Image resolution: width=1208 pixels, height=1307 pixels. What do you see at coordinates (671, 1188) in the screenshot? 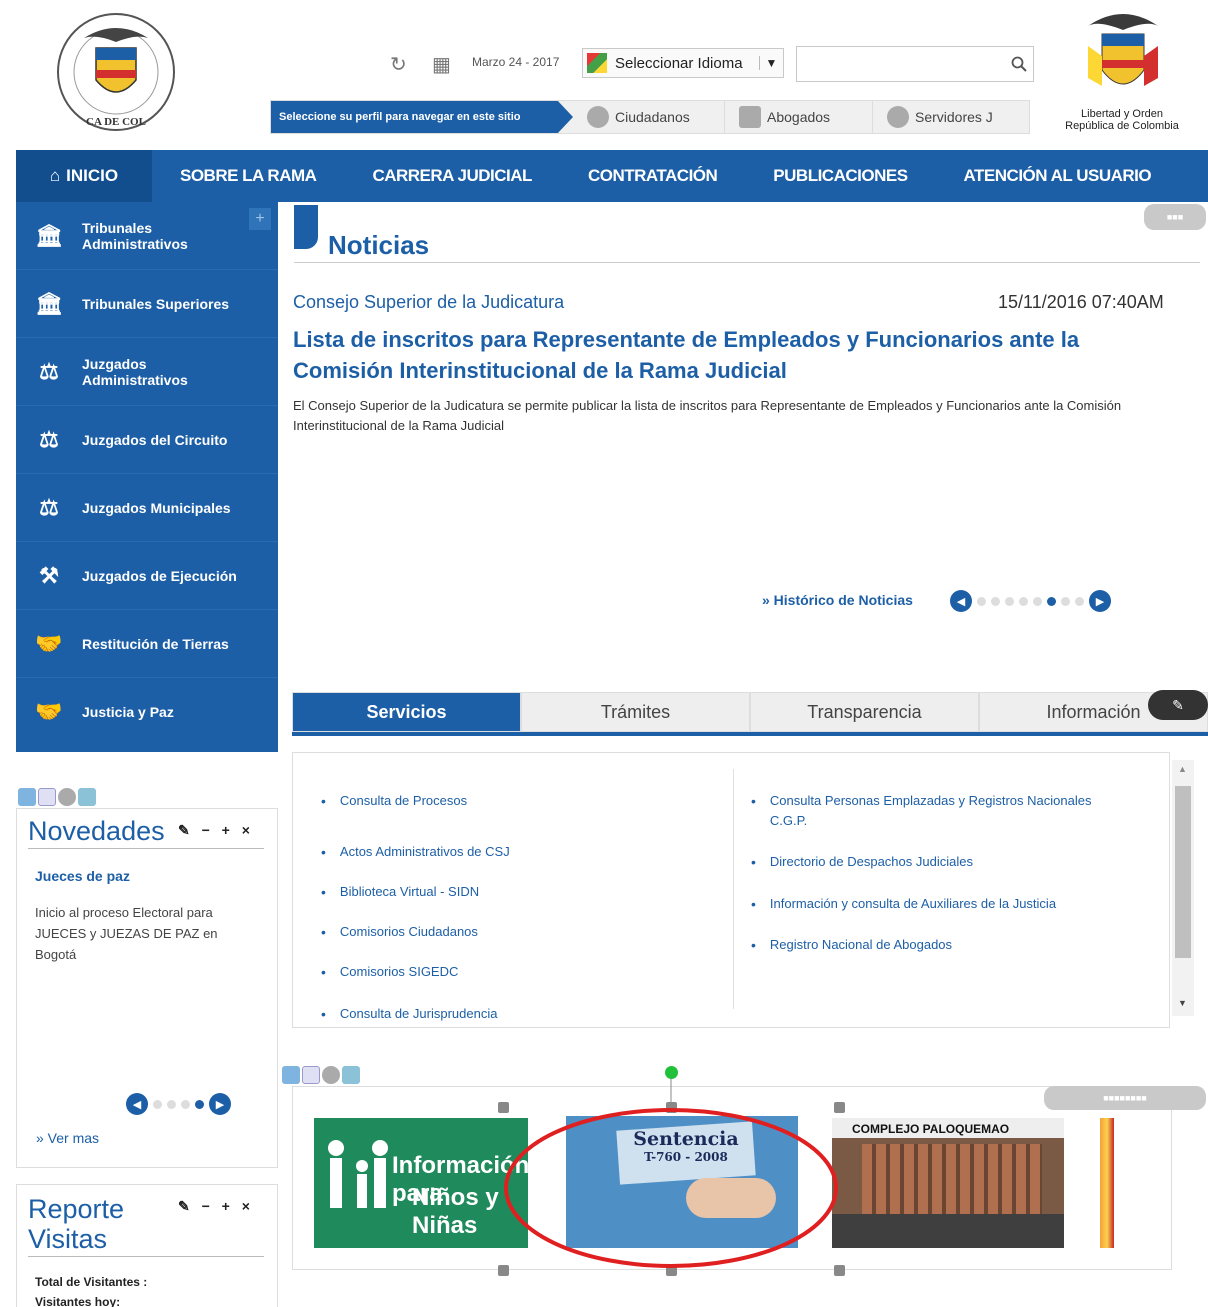
I see `highlight-ellipse` at bounding box center [671, 1188].